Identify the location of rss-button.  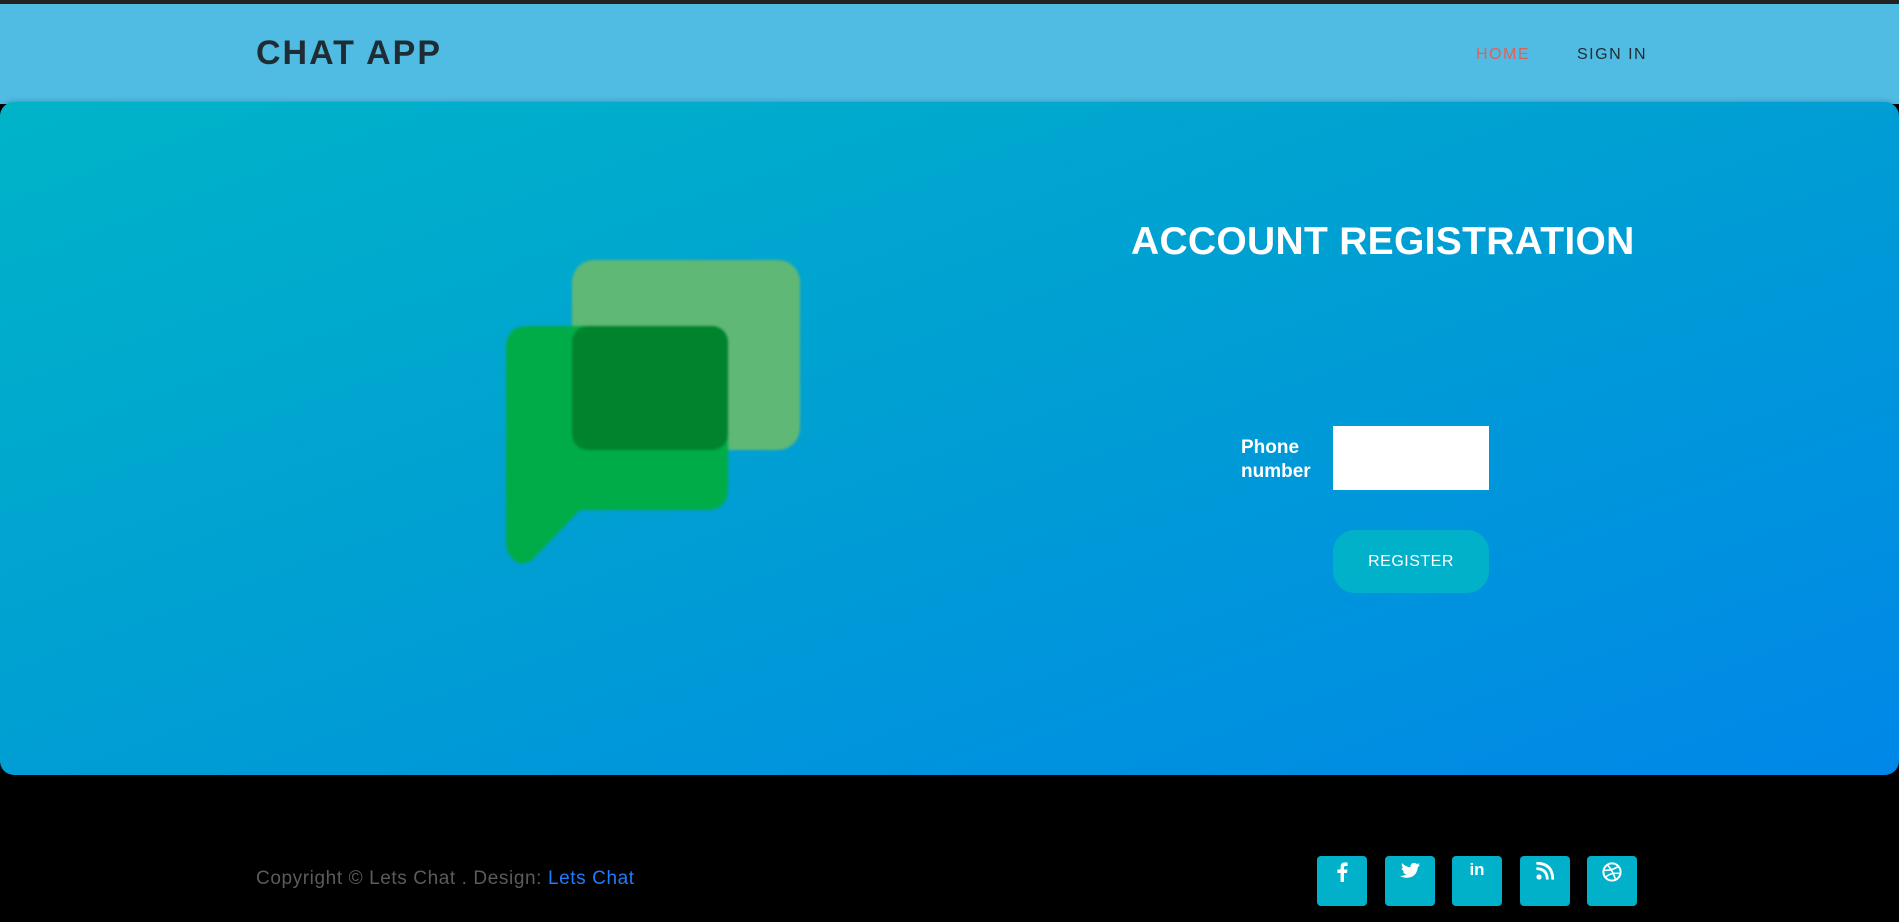
(1545, 881).